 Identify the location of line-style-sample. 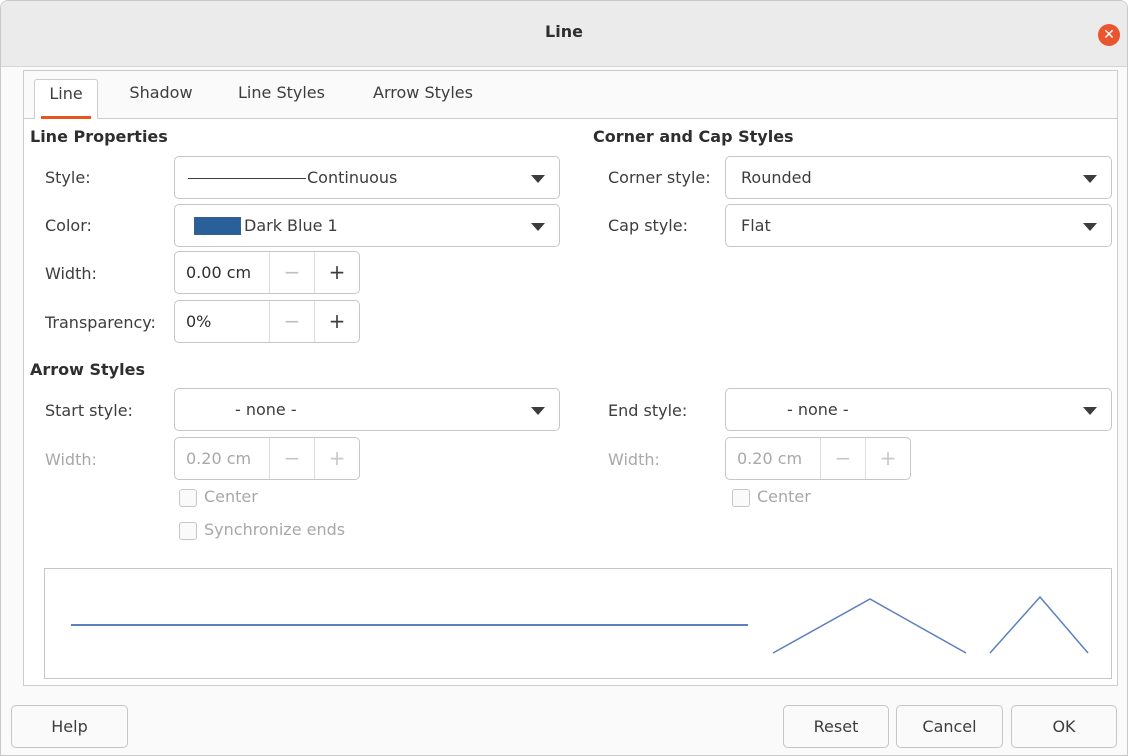
(247, 178).